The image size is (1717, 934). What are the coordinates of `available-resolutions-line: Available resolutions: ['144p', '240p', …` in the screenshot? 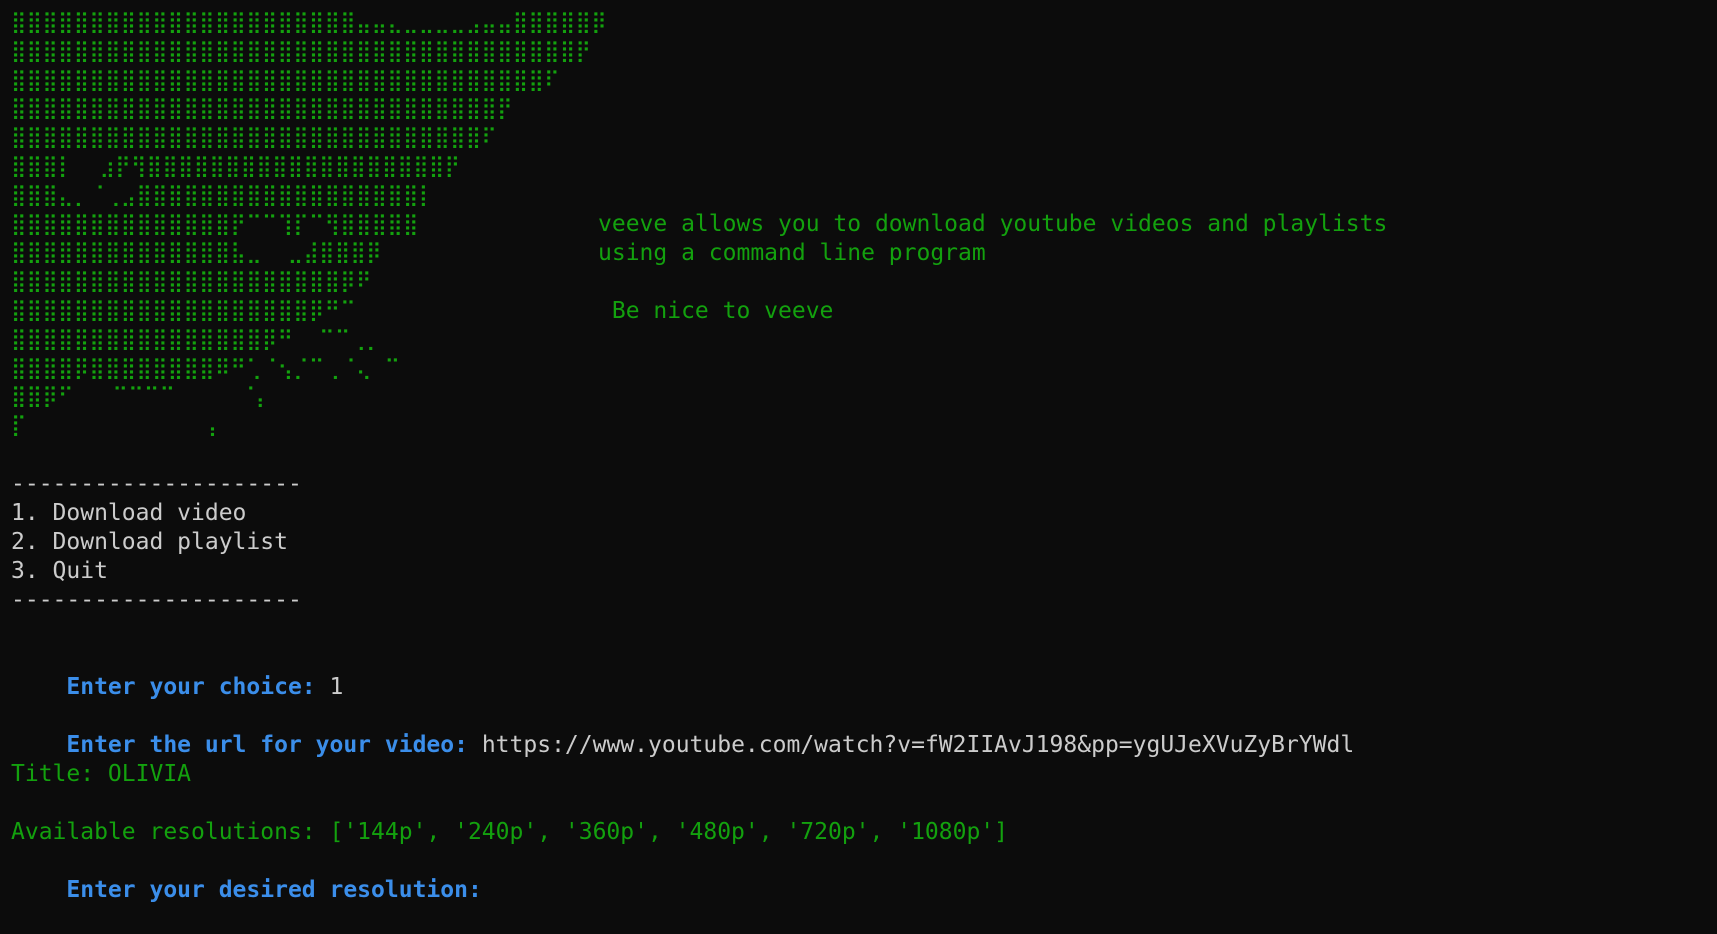 It's located at (509, 832).